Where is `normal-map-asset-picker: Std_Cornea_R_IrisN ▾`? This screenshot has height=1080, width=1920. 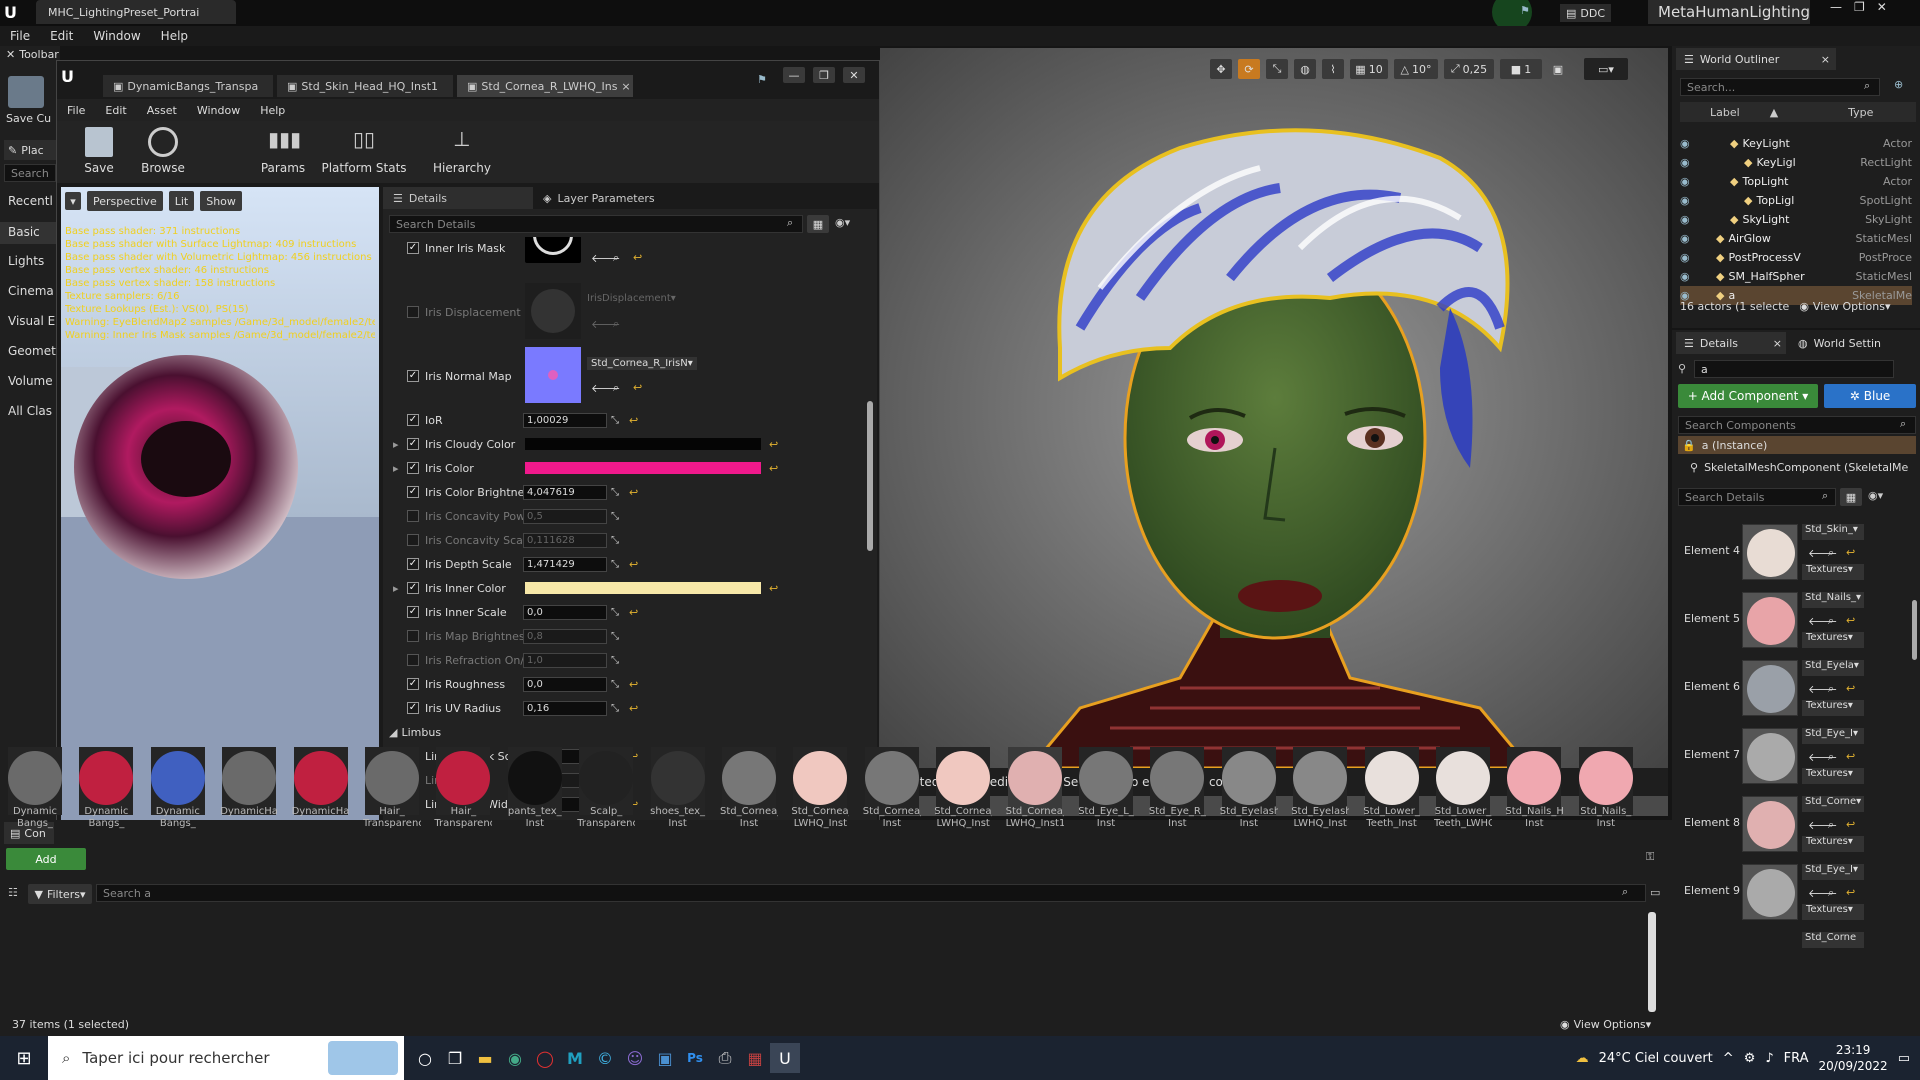
normal-map-asset-picker: Std_Cornea_R_IrisN ▾ is located at coordinates (642, 363).